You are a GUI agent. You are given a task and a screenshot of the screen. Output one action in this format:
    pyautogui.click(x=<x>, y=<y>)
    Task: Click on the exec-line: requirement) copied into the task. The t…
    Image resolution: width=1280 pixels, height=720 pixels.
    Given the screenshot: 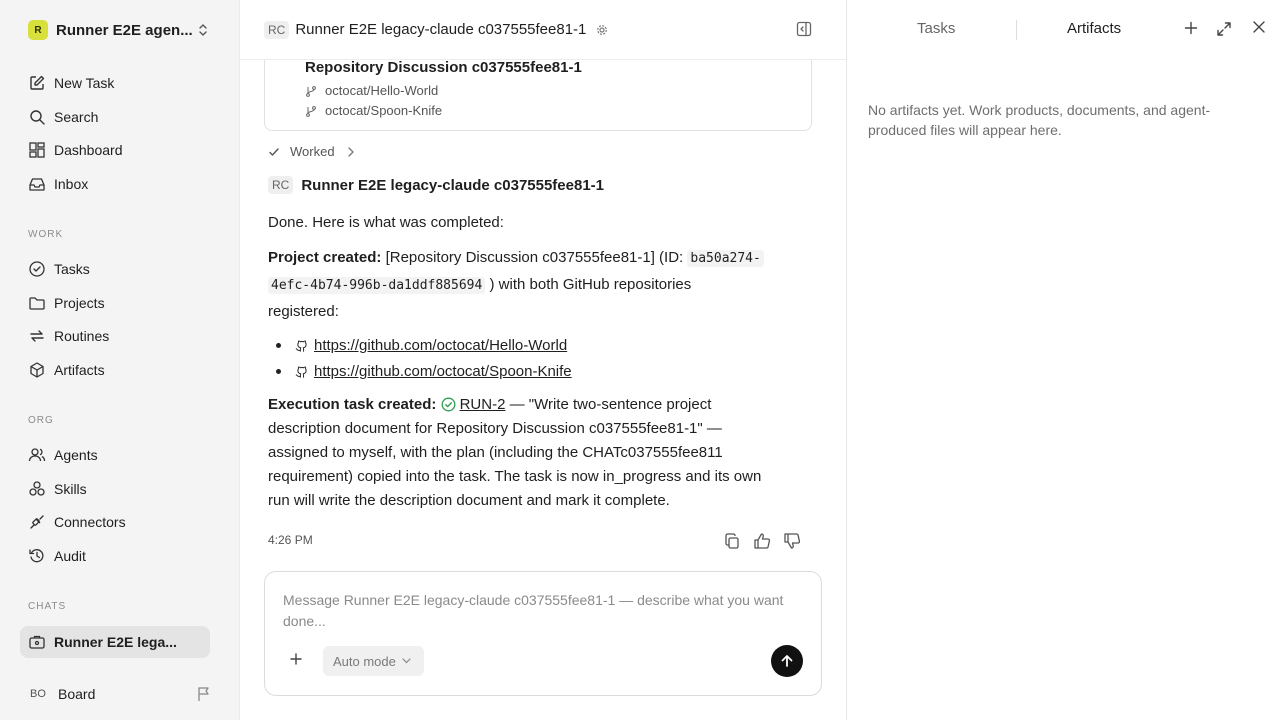 What is the action you would take?
    pyautogui.click(x=515, y=476)
    